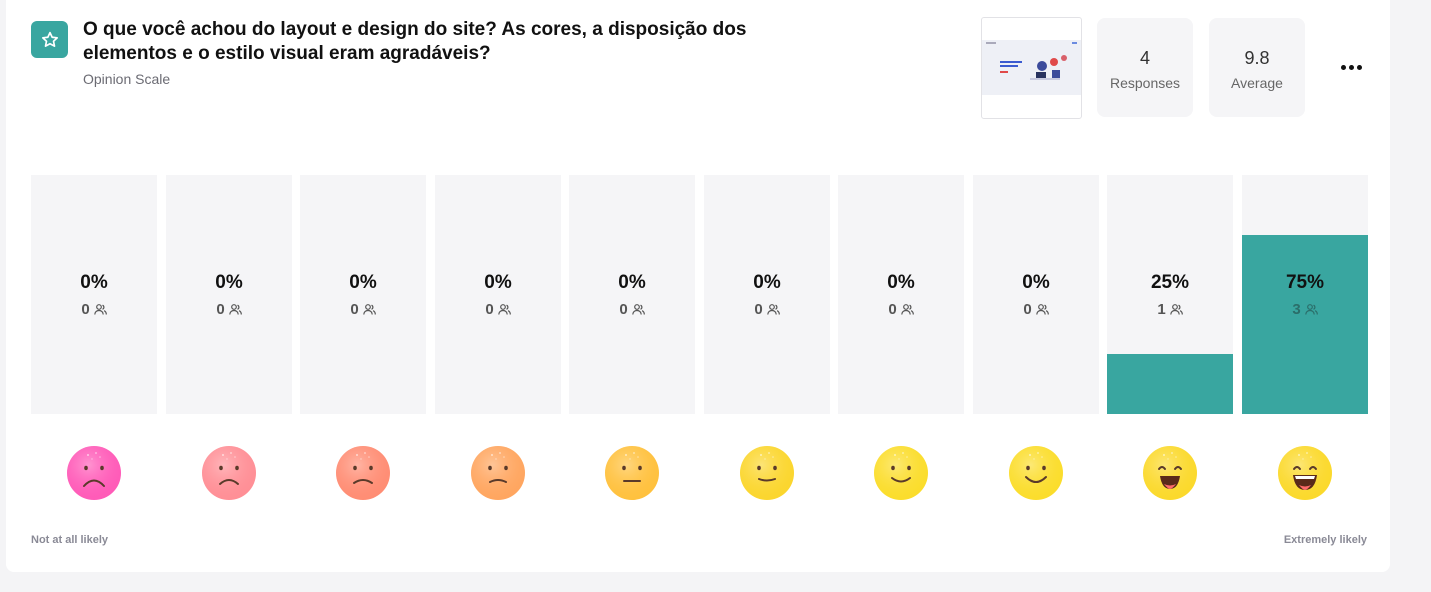 The height and width of the screenshot is (592, 1431). What do you see at coordinates (1305, 282) in the screenshot?
I see `option-percent: 75%` at bounding box center [1305, 282].